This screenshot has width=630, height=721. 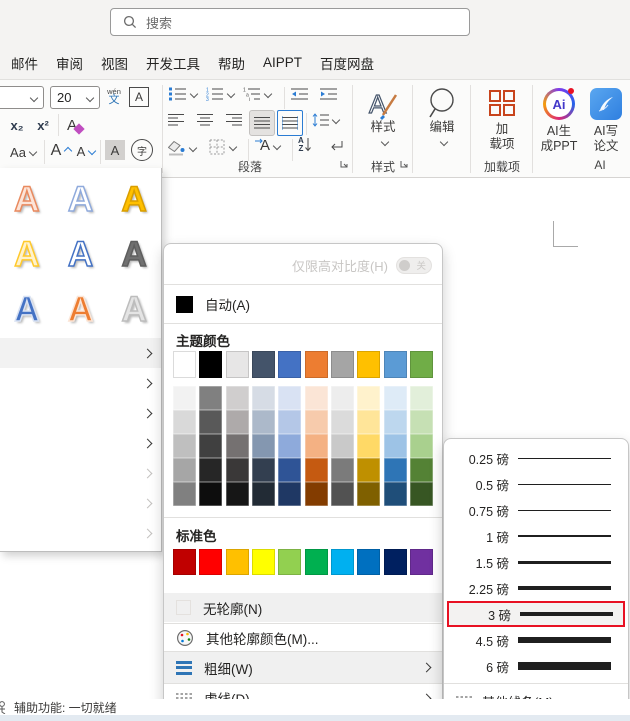 What do you see at coordinates (258, 94) in the screenshot?
I see `multilevel-list-button: 1ai` at bounding box center [258, 94].